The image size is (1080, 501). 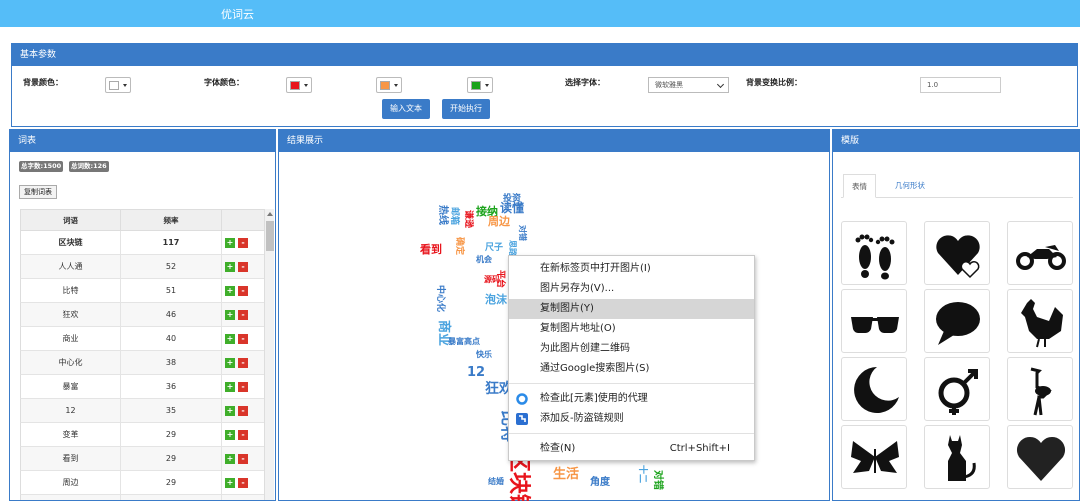 What do you see at coordinates (875, 325) in the screenshot?
I see `sunglasses-icon` at bounding box center [875, 325].